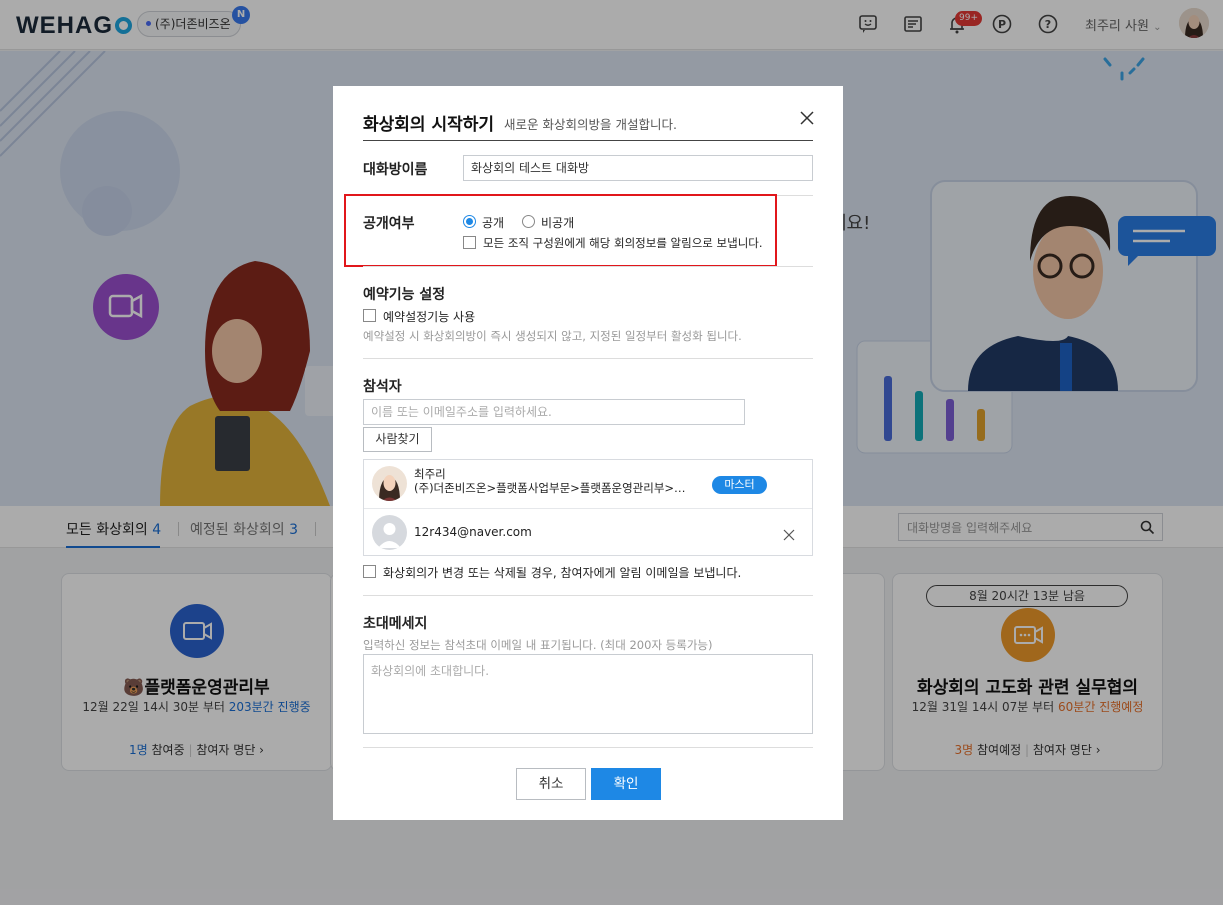  What do you see at coordinates (395, 624) in the screenshot?
I see `invite-title: 초대메세지` at bounding box center [395, 624].